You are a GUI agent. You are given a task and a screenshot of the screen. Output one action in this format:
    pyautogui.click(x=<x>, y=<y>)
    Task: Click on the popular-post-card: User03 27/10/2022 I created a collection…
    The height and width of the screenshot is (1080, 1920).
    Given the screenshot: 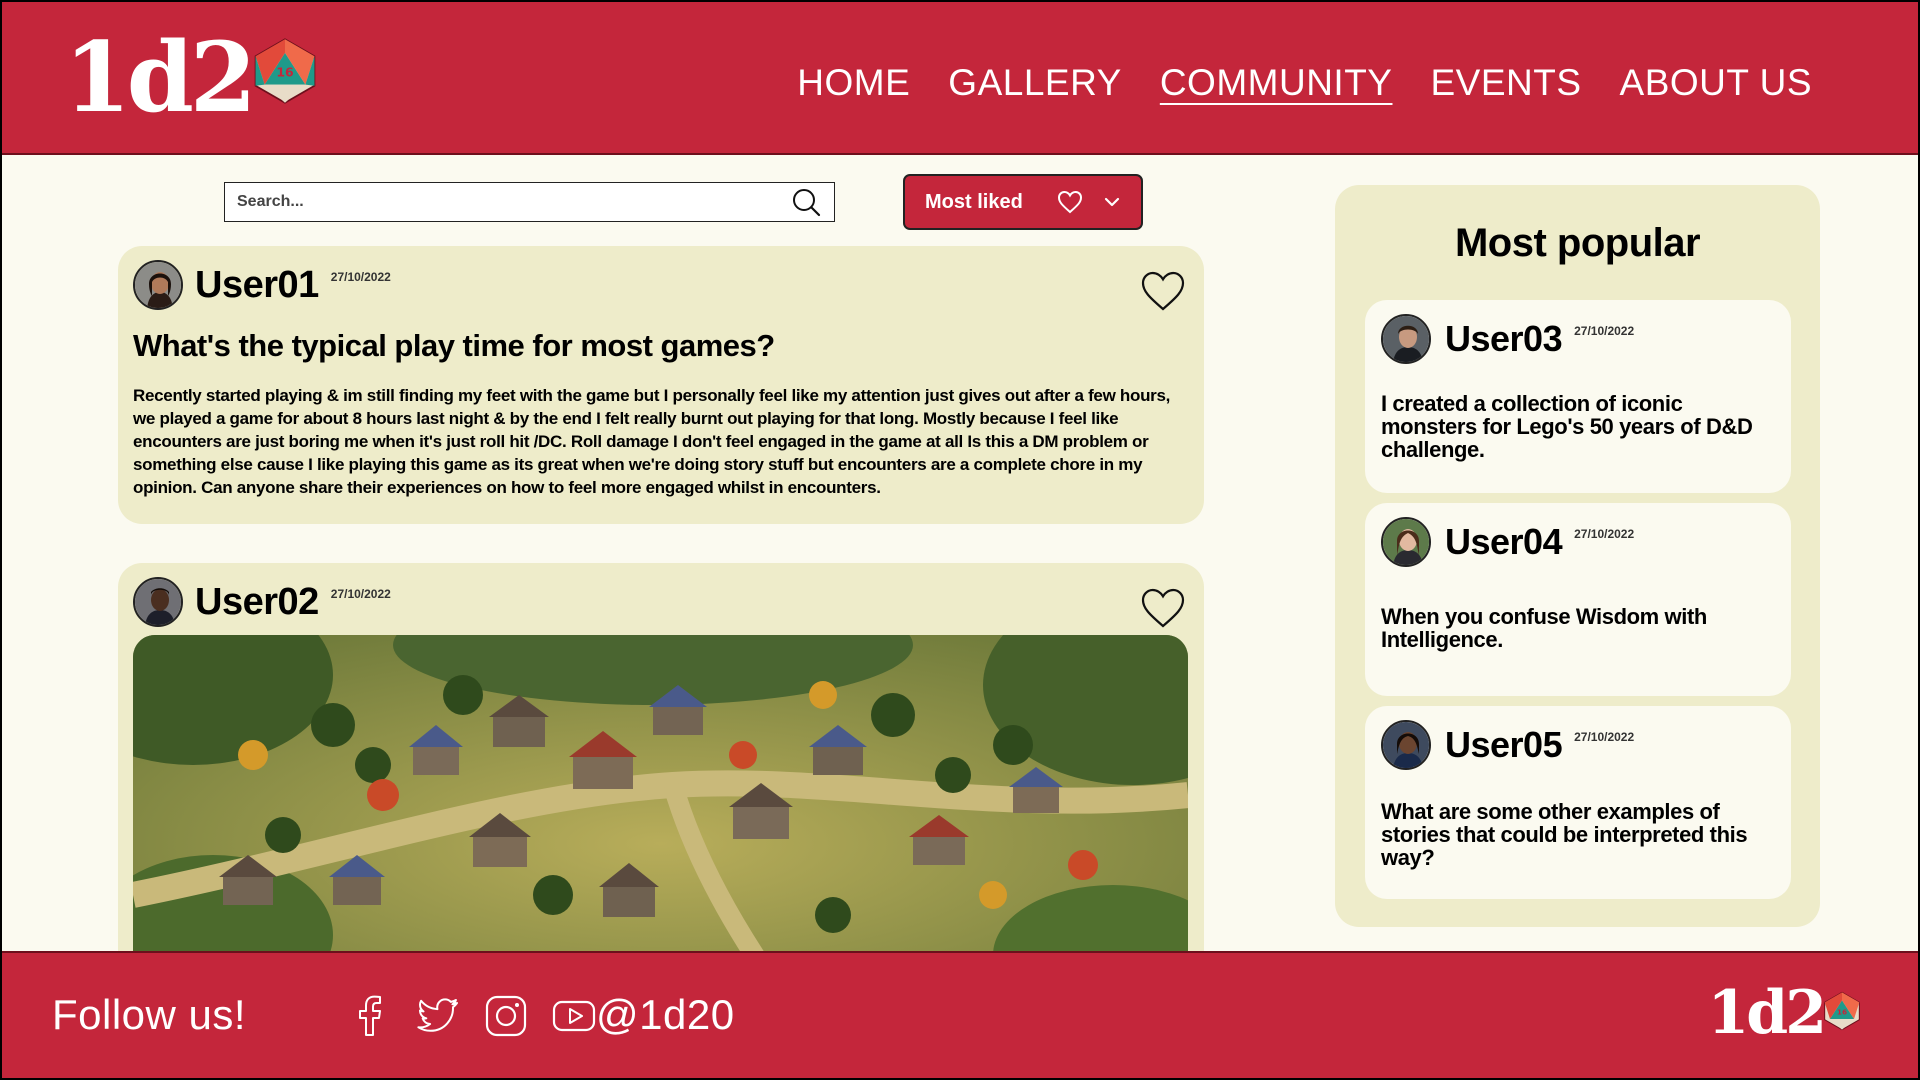 What is the action you would take?
    pyautogui.click(x=1578, y=396)
    